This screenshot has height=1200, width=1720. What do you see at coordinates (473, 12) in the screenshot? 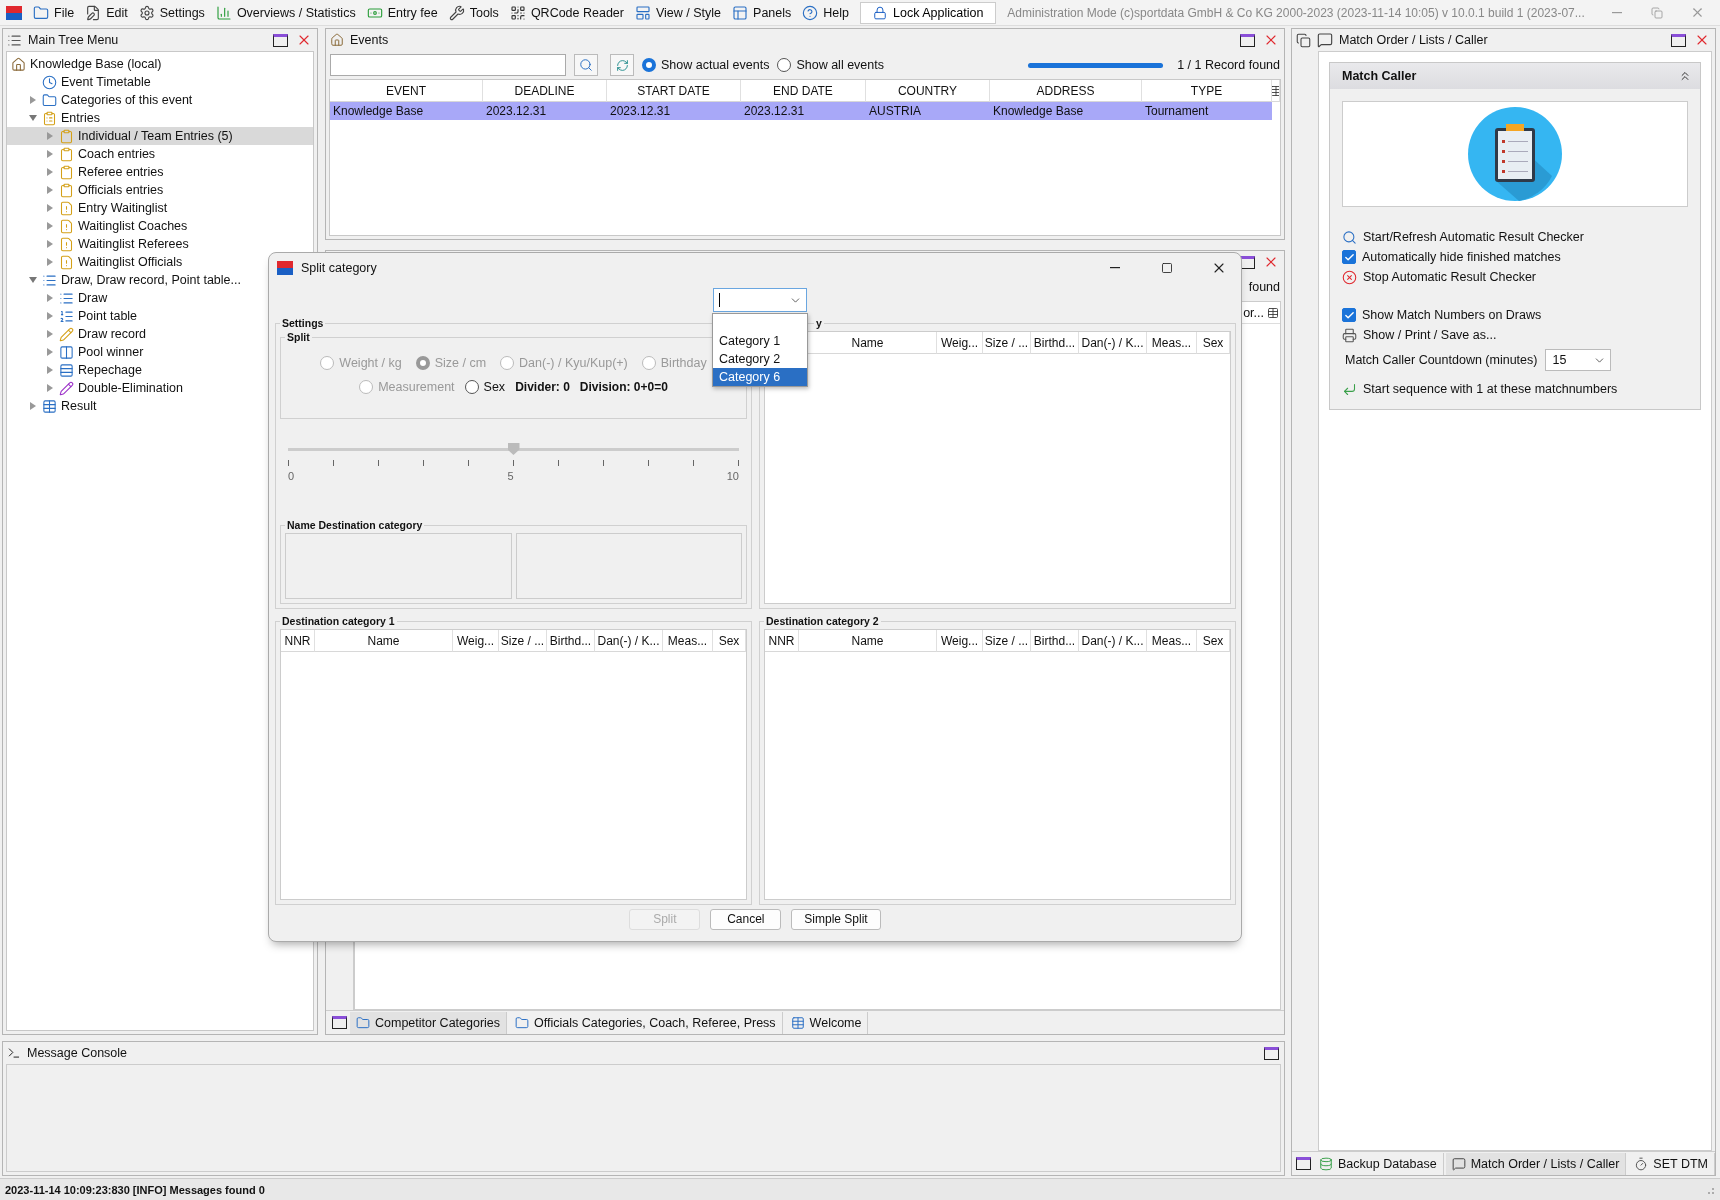
I see `menu-item: Tools` at bounding box center [473, 12].